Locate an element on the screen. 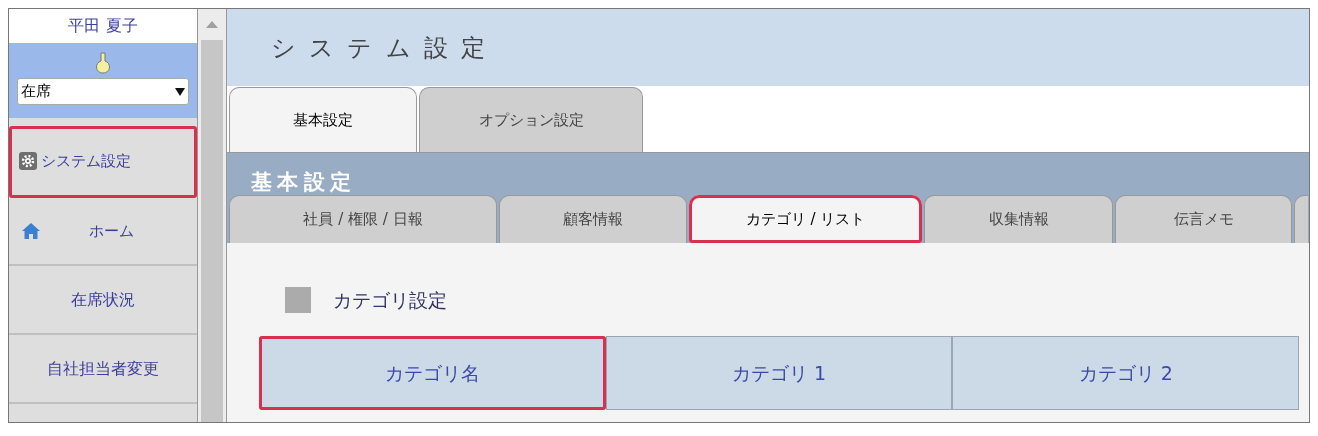  heading-marker is located at coordinates (298, 300).